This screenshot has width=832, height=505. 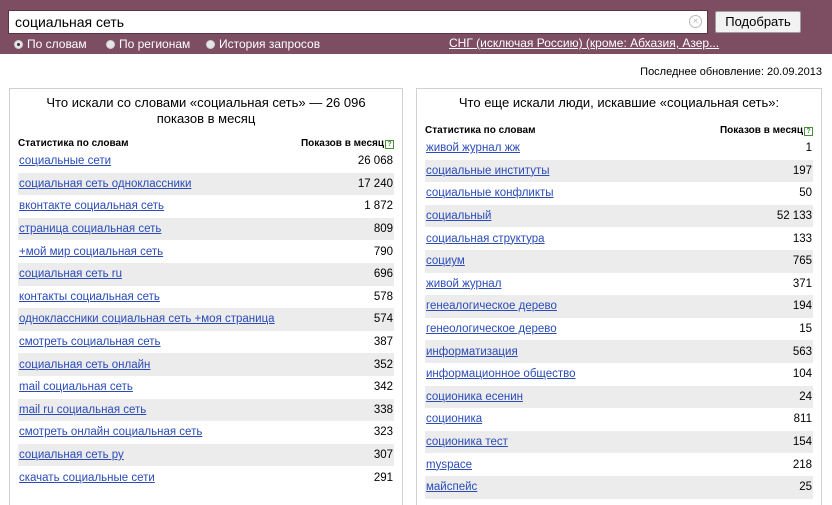 What do you see at coordinates (445, 261) in the screenshot?
I see `phrase-link: социум` at bounding box center [445, 261].